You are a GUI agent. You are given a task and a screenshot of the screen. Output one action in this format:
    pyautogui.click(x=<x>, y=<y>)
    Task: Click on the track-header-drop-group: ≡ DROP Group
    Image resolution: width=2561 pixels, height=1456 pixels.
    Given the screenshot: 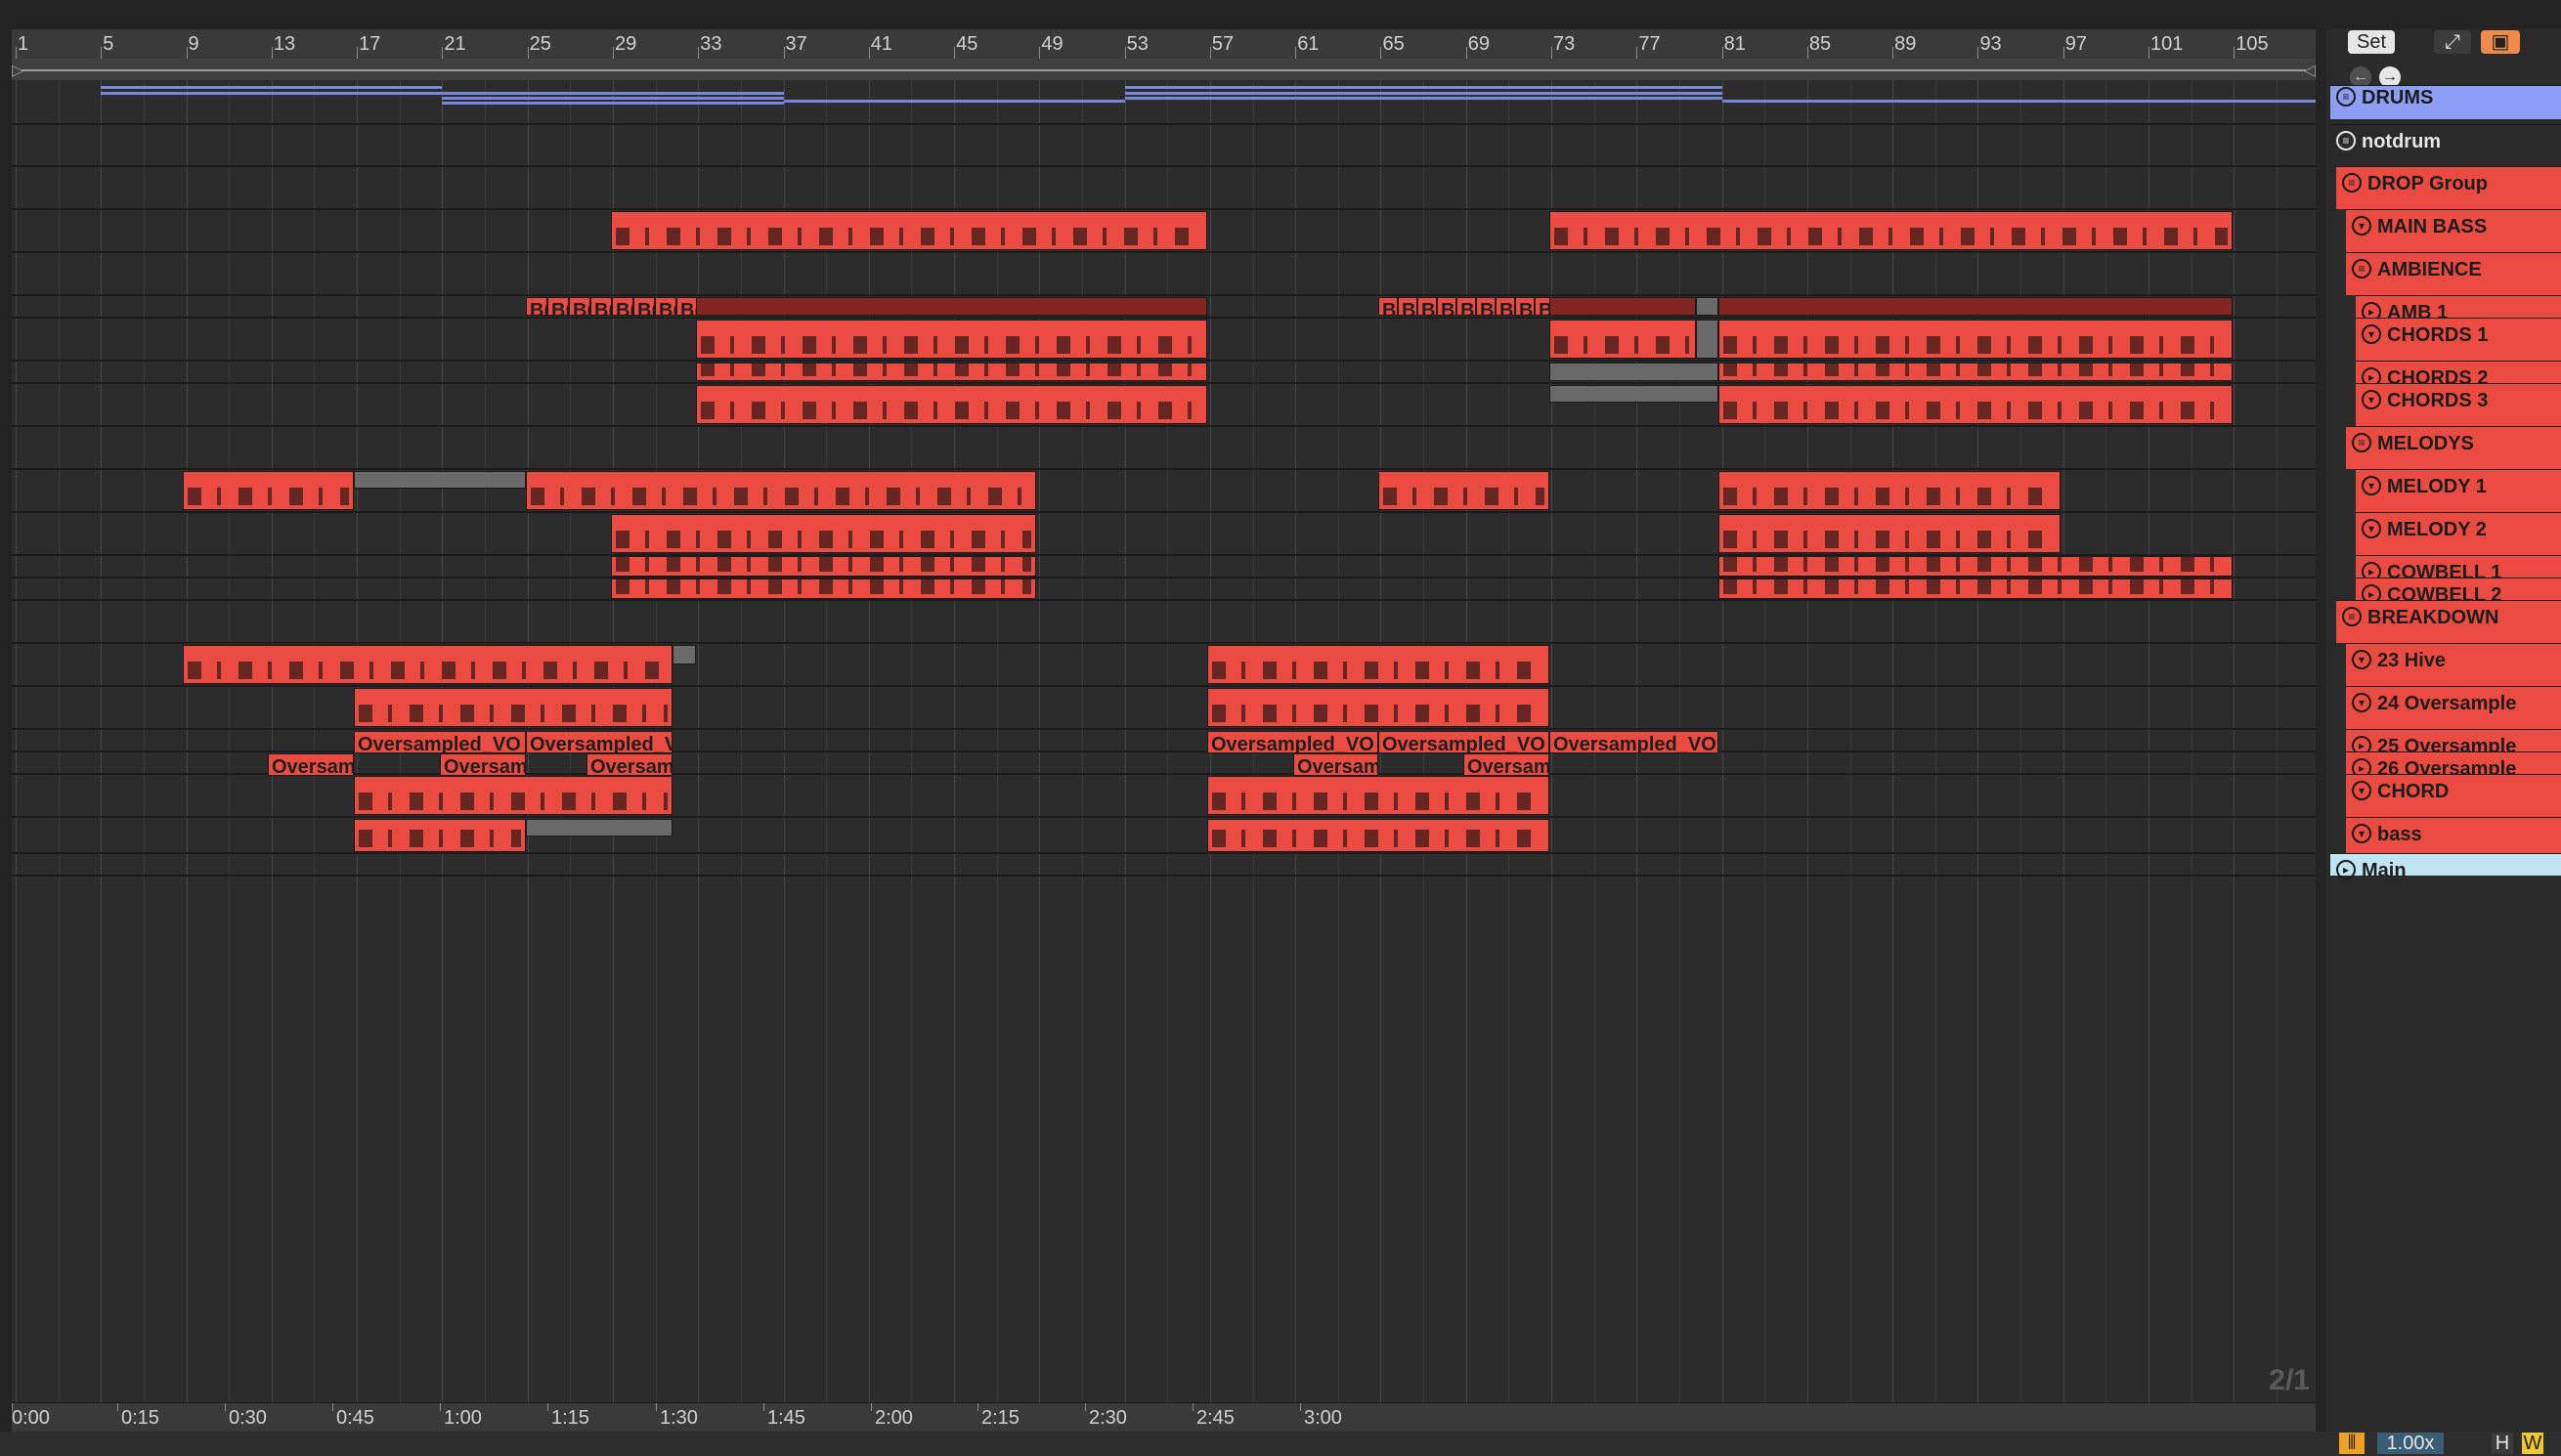 What is the action you would take?
    pyautogui.click(x=2448, y=187)
    